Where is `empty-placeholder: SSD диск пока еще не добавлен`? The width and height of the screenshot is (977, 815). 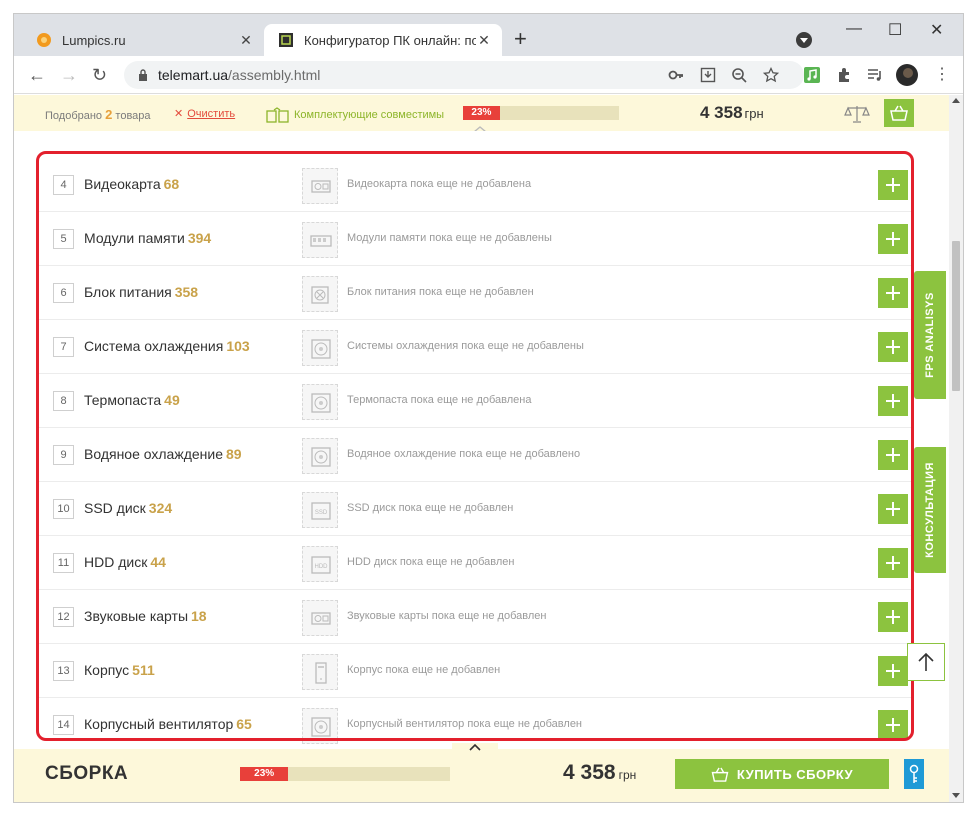
empty-placeholder: SSD диск пока еще не добавлен is located at coordinates (430, 508).